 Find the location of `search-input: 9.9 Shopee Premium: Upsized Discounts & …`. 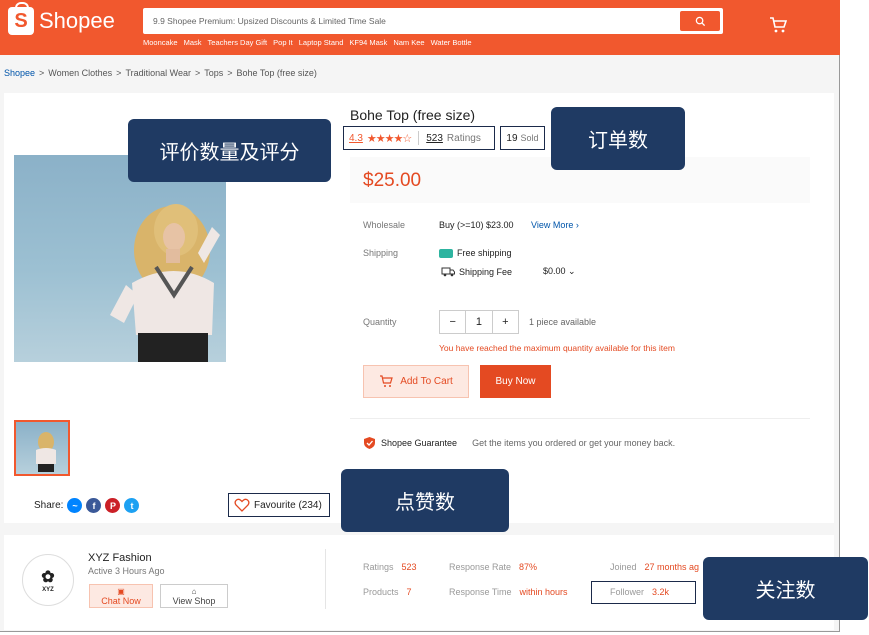

search-input: 9.9 Shopee Premium: Upsized Discounts & … is located at coordinates (269, 21).